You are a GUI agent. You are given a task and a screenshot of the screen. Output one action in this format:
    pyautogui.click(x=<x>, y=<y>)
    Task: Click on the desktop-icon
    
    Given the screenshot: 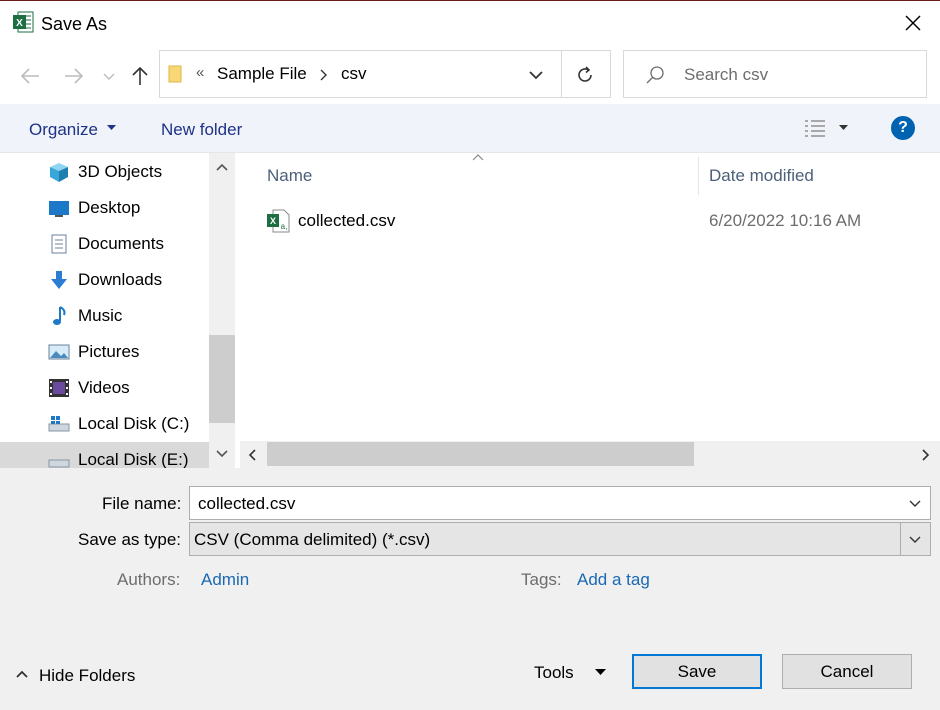 What is the action you would take?
    pyautogui.click(x=59, y=209)
    